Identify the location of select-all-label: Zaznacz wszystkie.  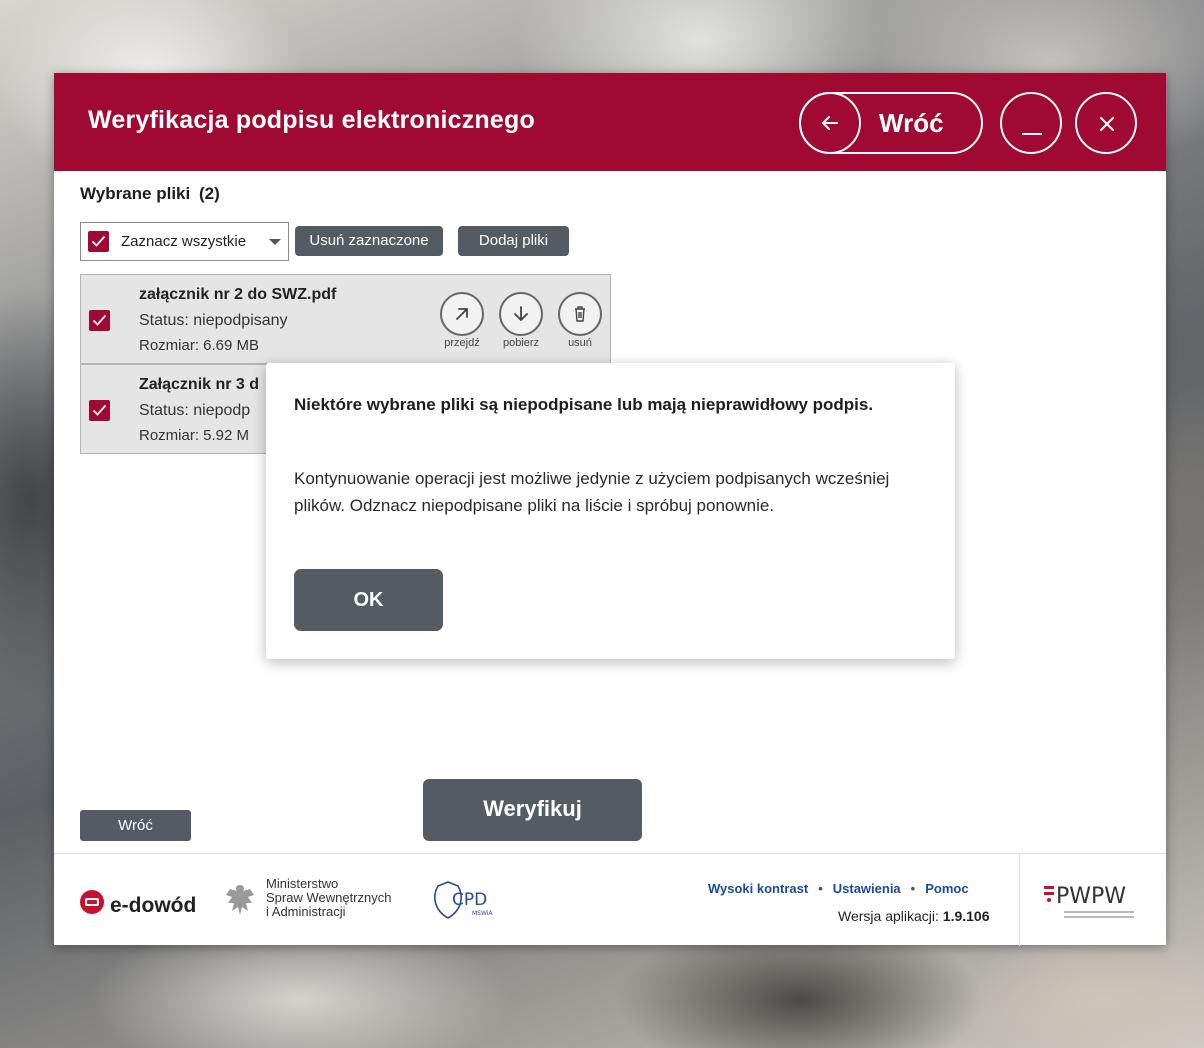
(184, 241).